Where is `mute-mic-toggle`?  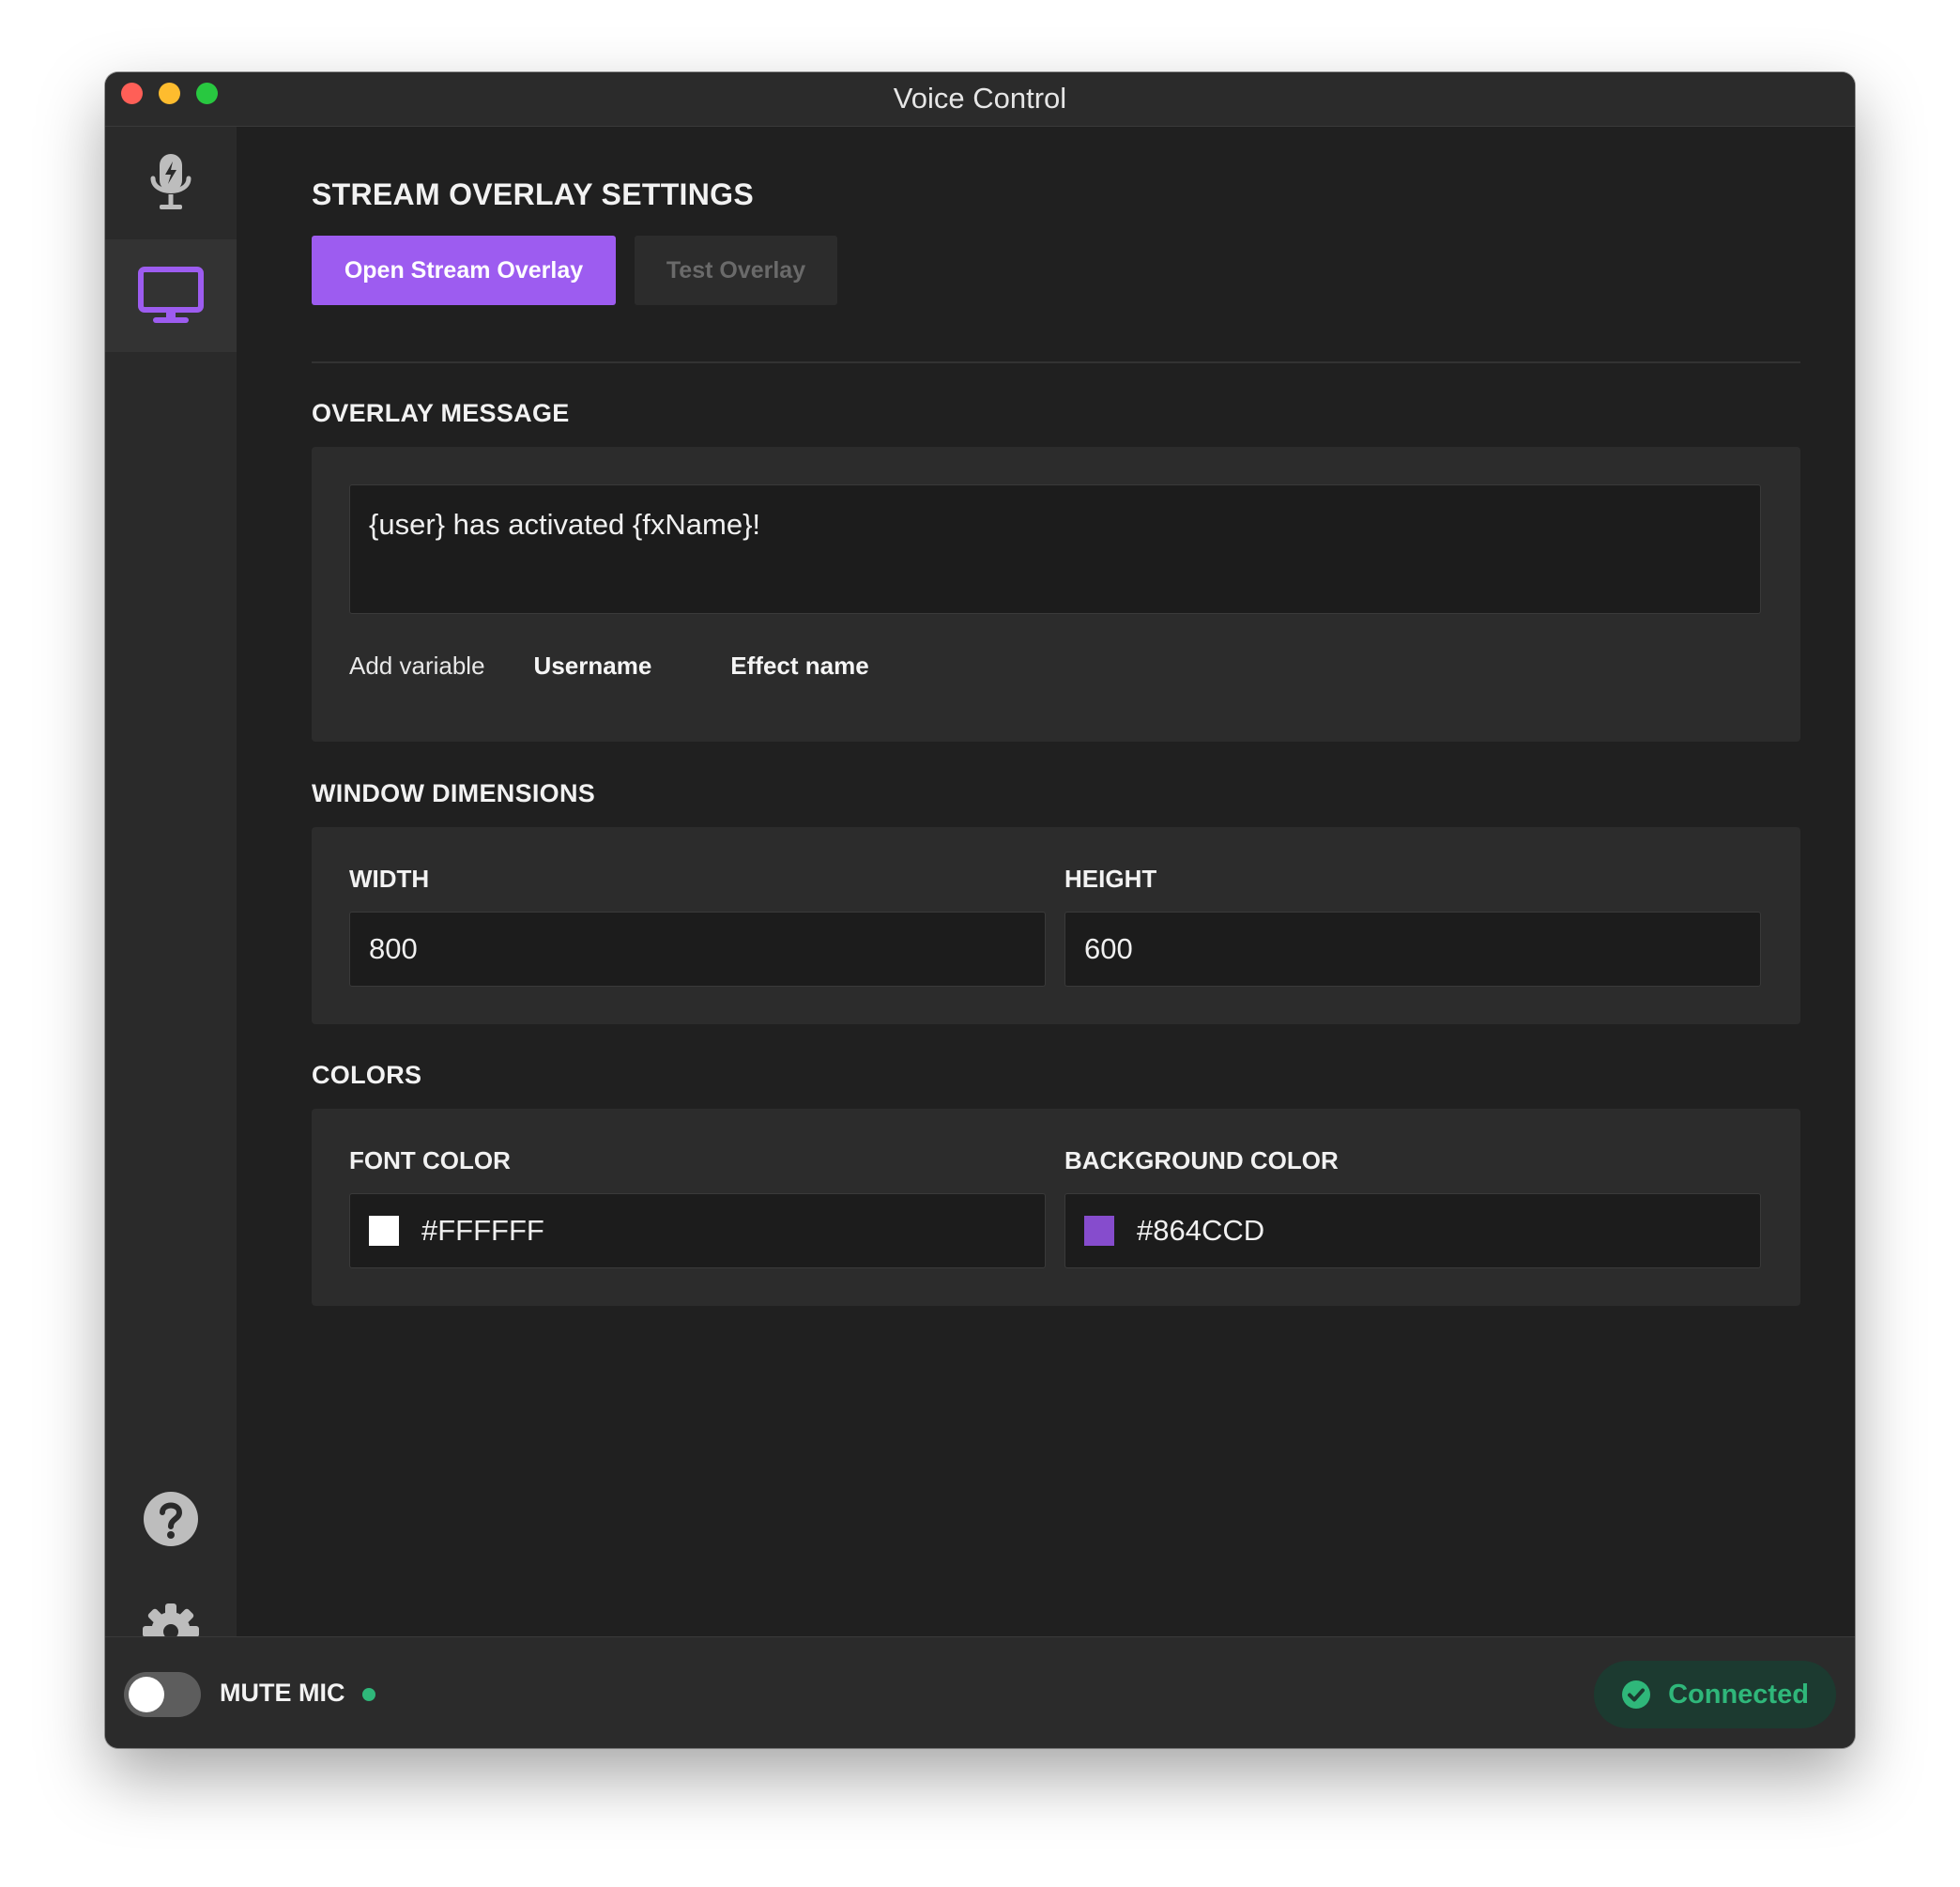
mute-mic-toggle is located at coordinates (162, 1694).